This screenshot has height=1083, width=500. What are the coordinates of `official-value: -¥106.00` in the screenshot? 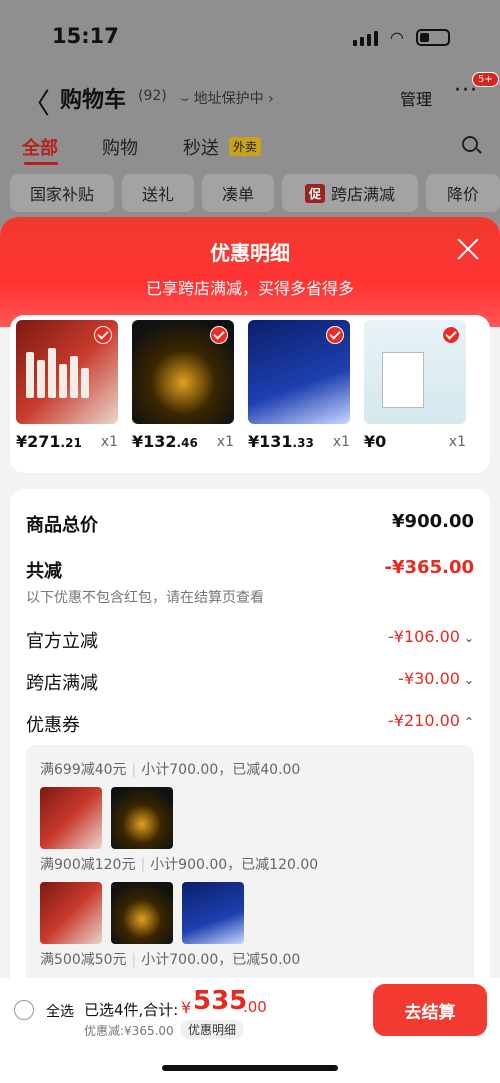 It's located at (424, 636).